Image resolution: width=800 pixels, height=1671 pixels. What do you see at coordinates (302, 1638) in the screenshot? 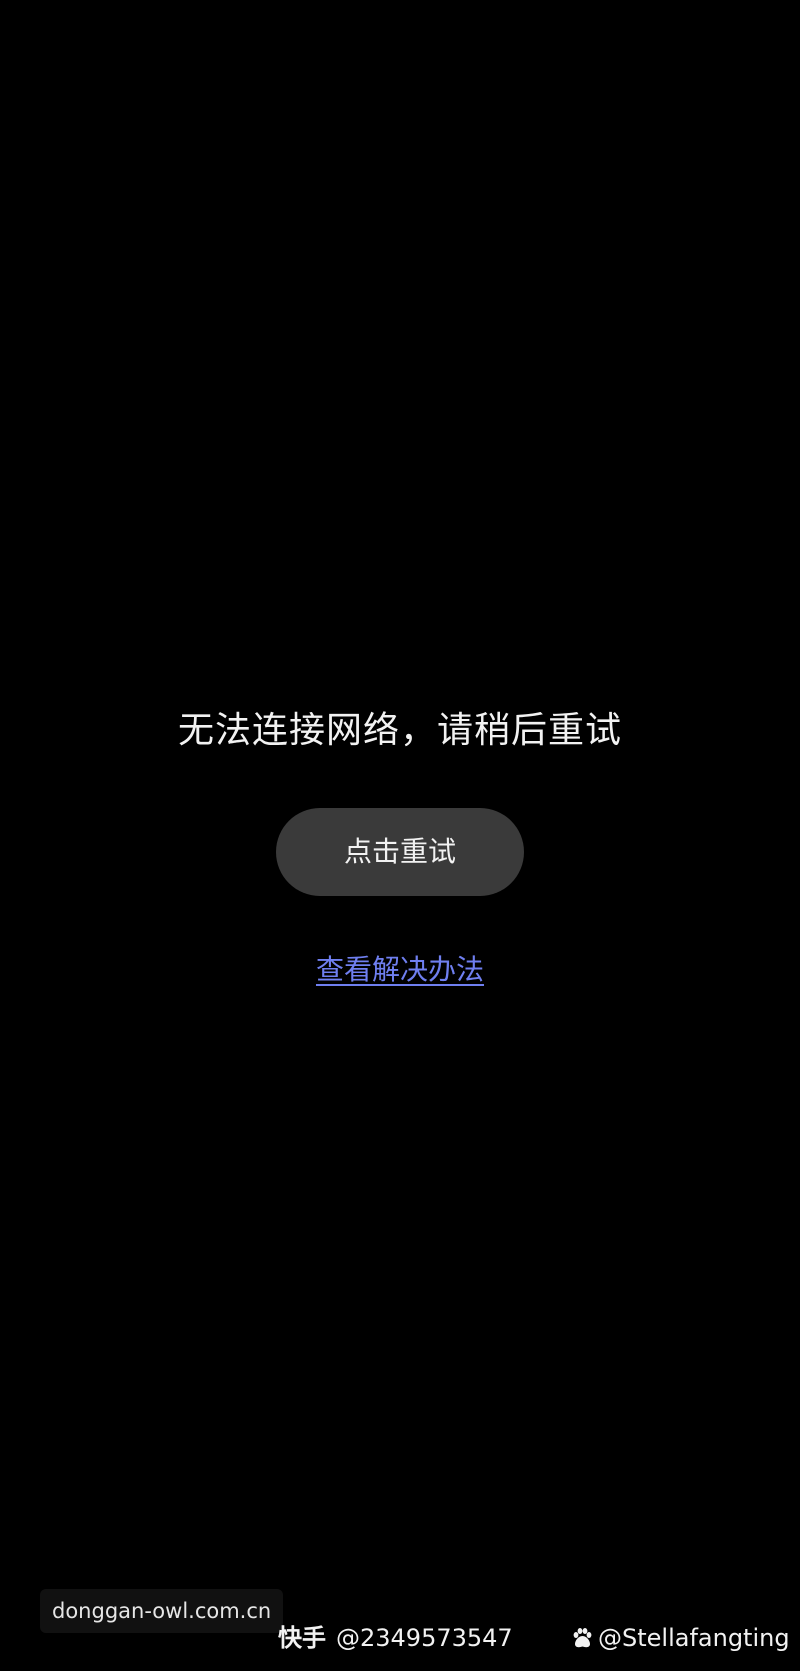
I see `kuaishou-brand: 快手` at bounding box center [302, 1638].